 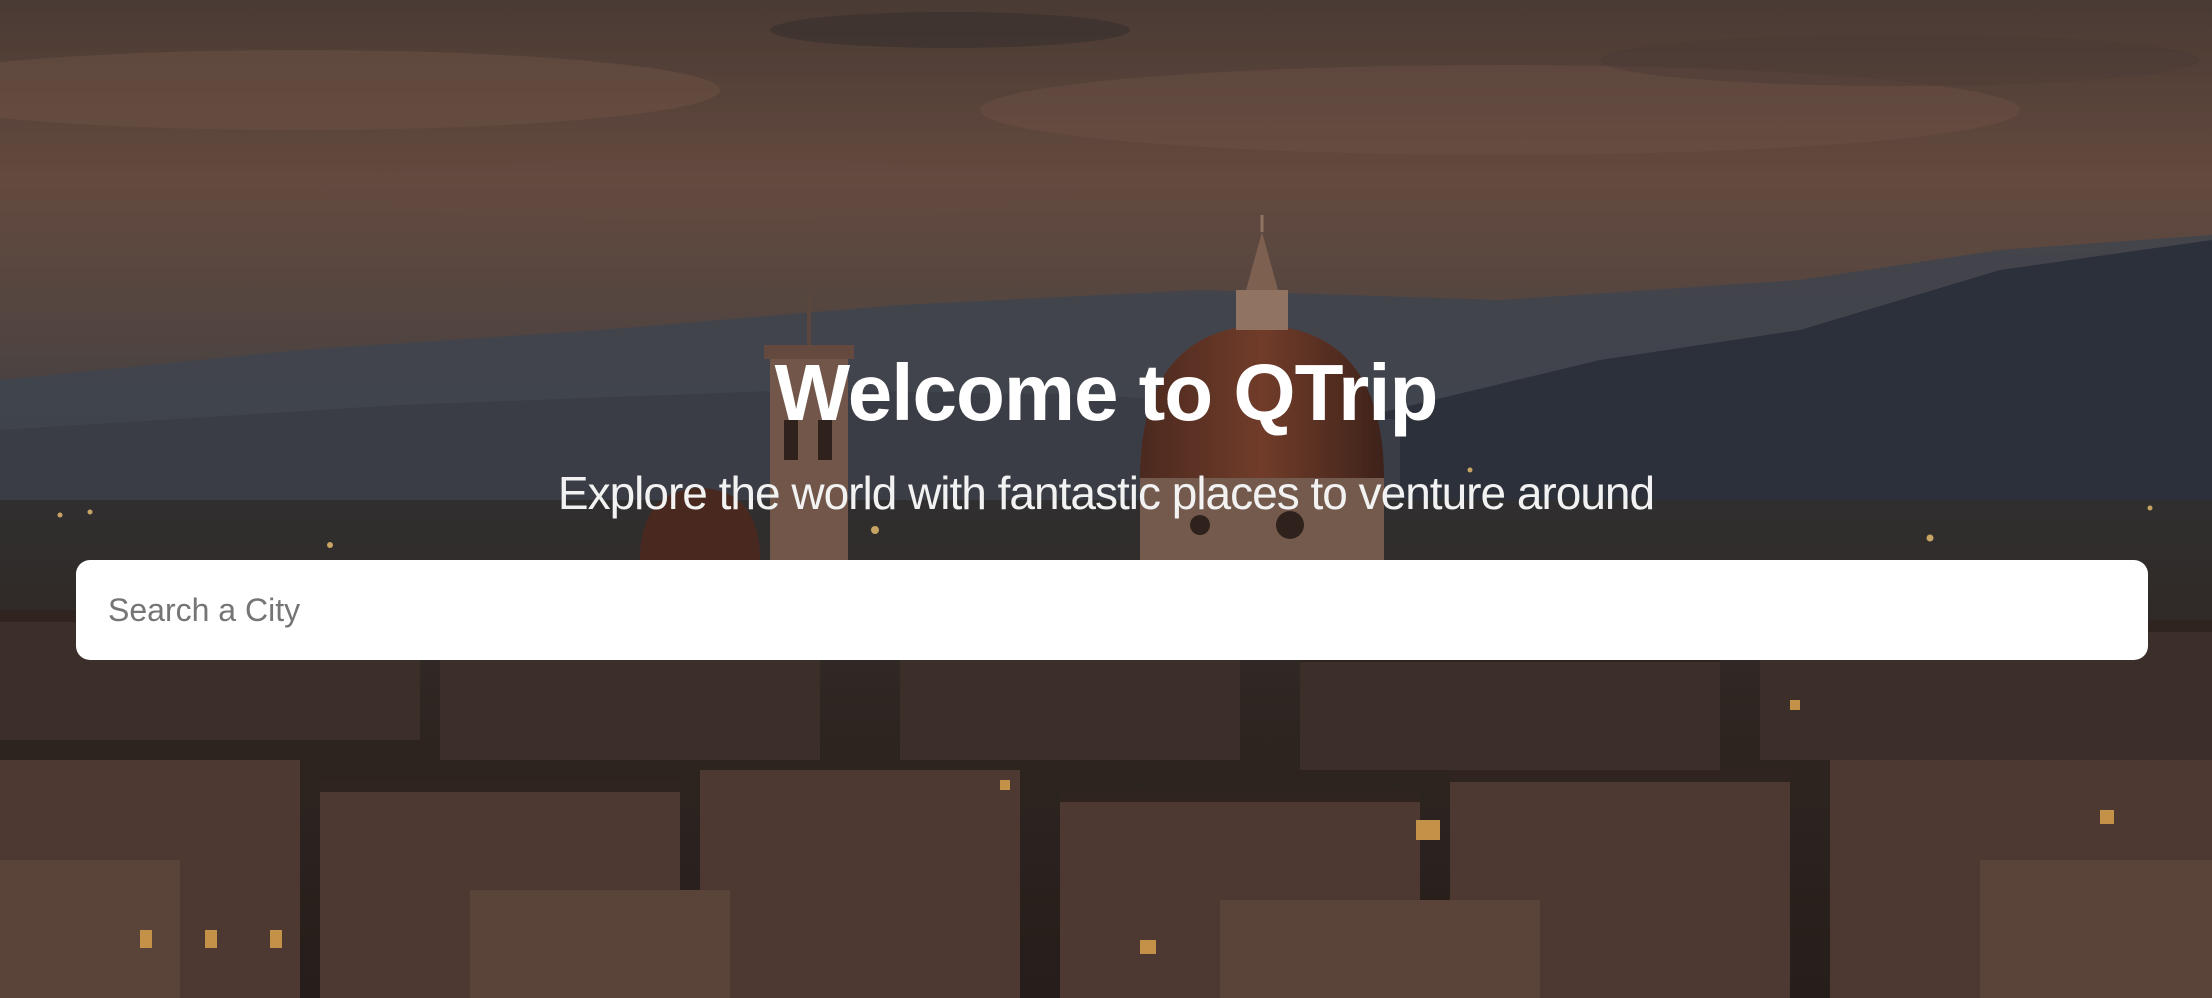 What do you see at coordinates (1112, 610) in the screenshot?
I see `city-search-input` at bounding box center [1112, 610].